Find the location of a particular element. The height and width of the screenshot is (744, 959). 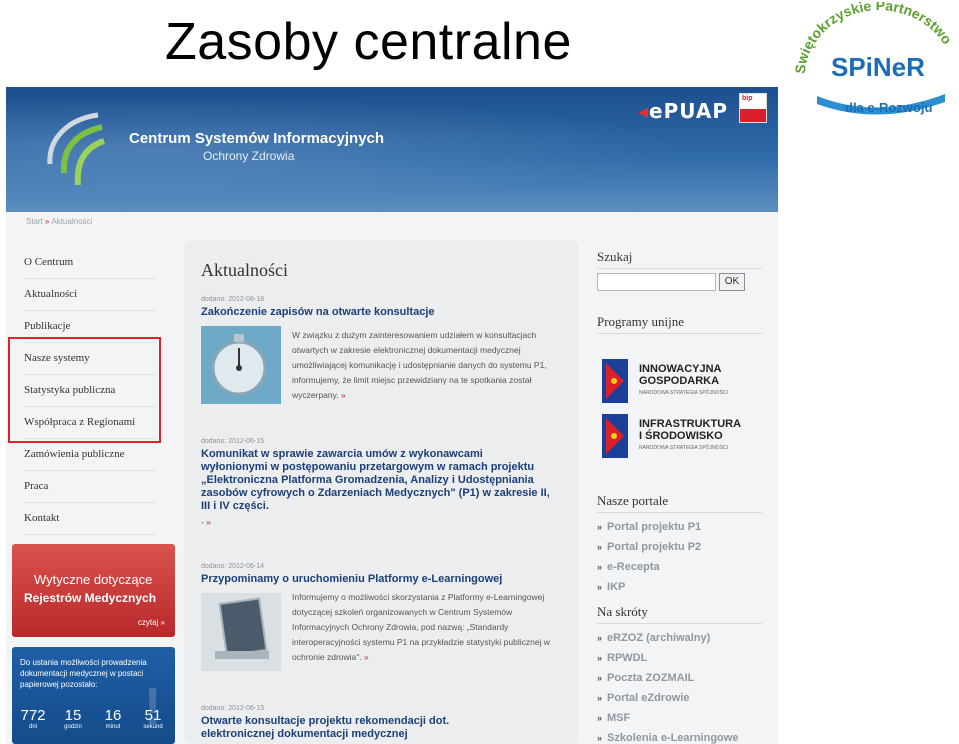

search-ok-button: OK is located at coordinates (732, 282).